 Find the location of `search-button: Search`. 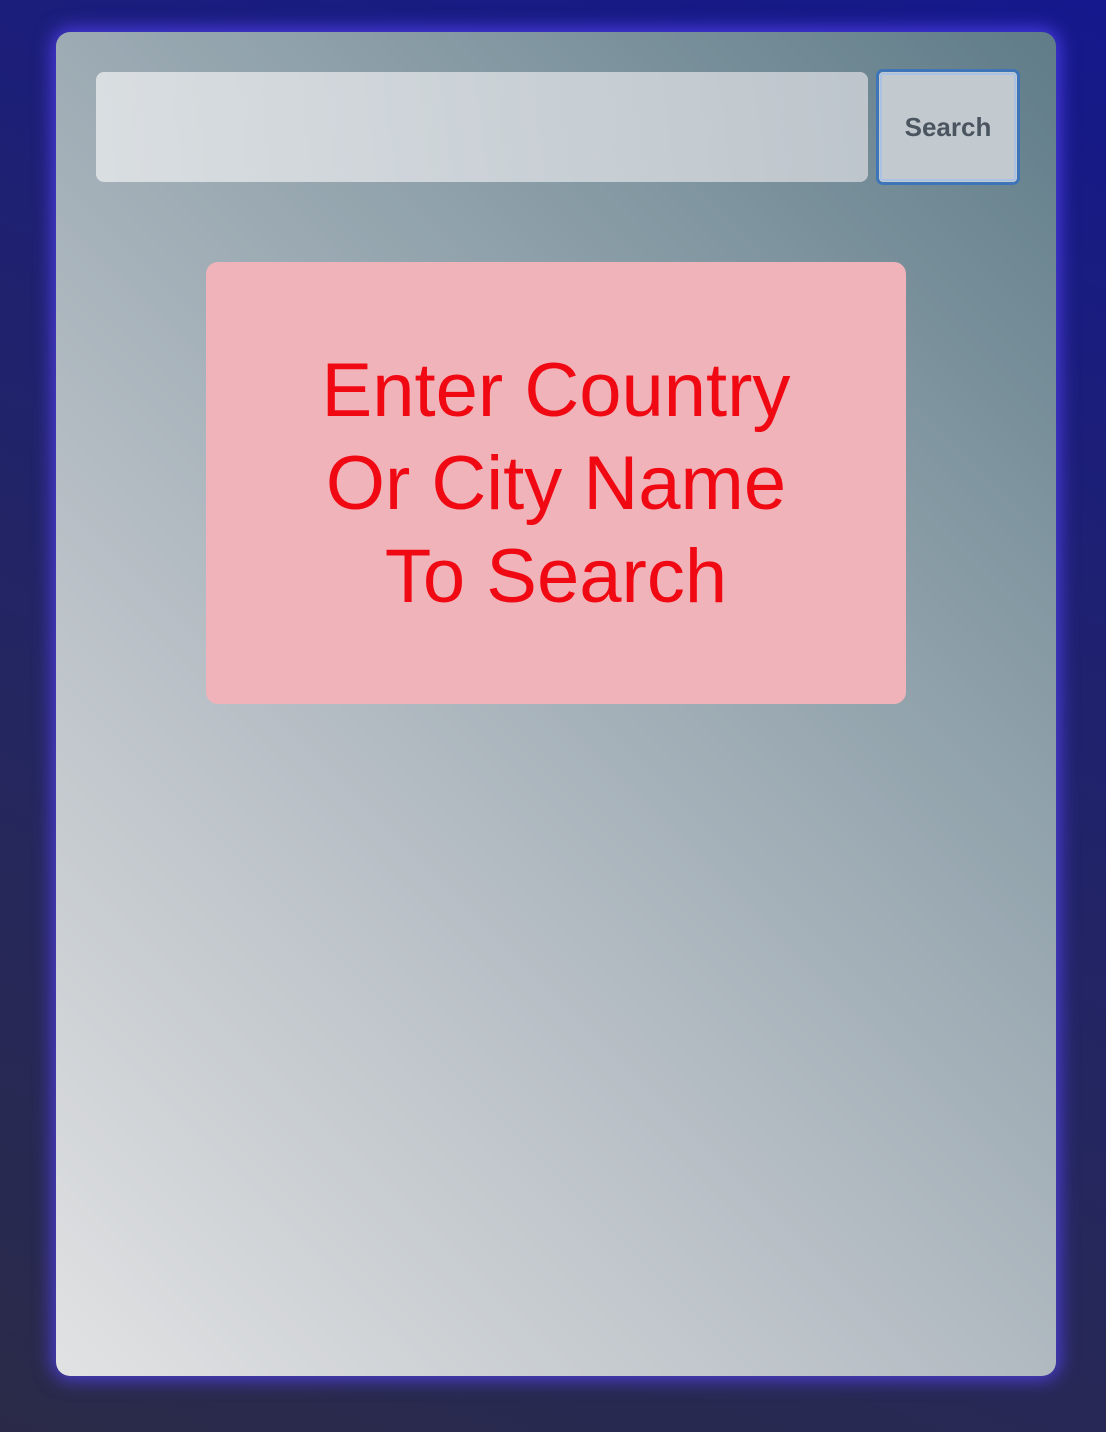

search-button: Search is located at coordinates (948, 127).